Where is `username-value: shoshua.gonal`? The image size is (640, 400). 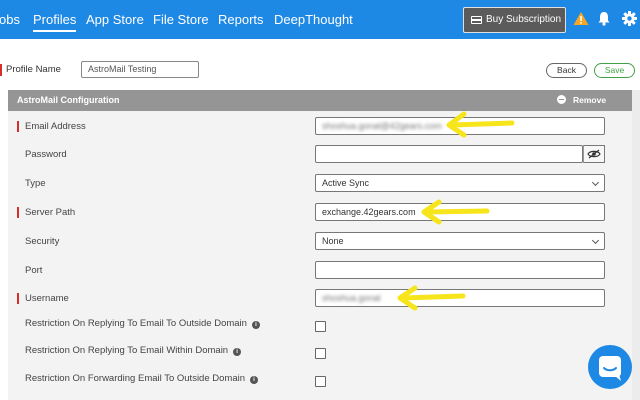 username-value: shoshua.gonal is located at coordinates (351, 298).